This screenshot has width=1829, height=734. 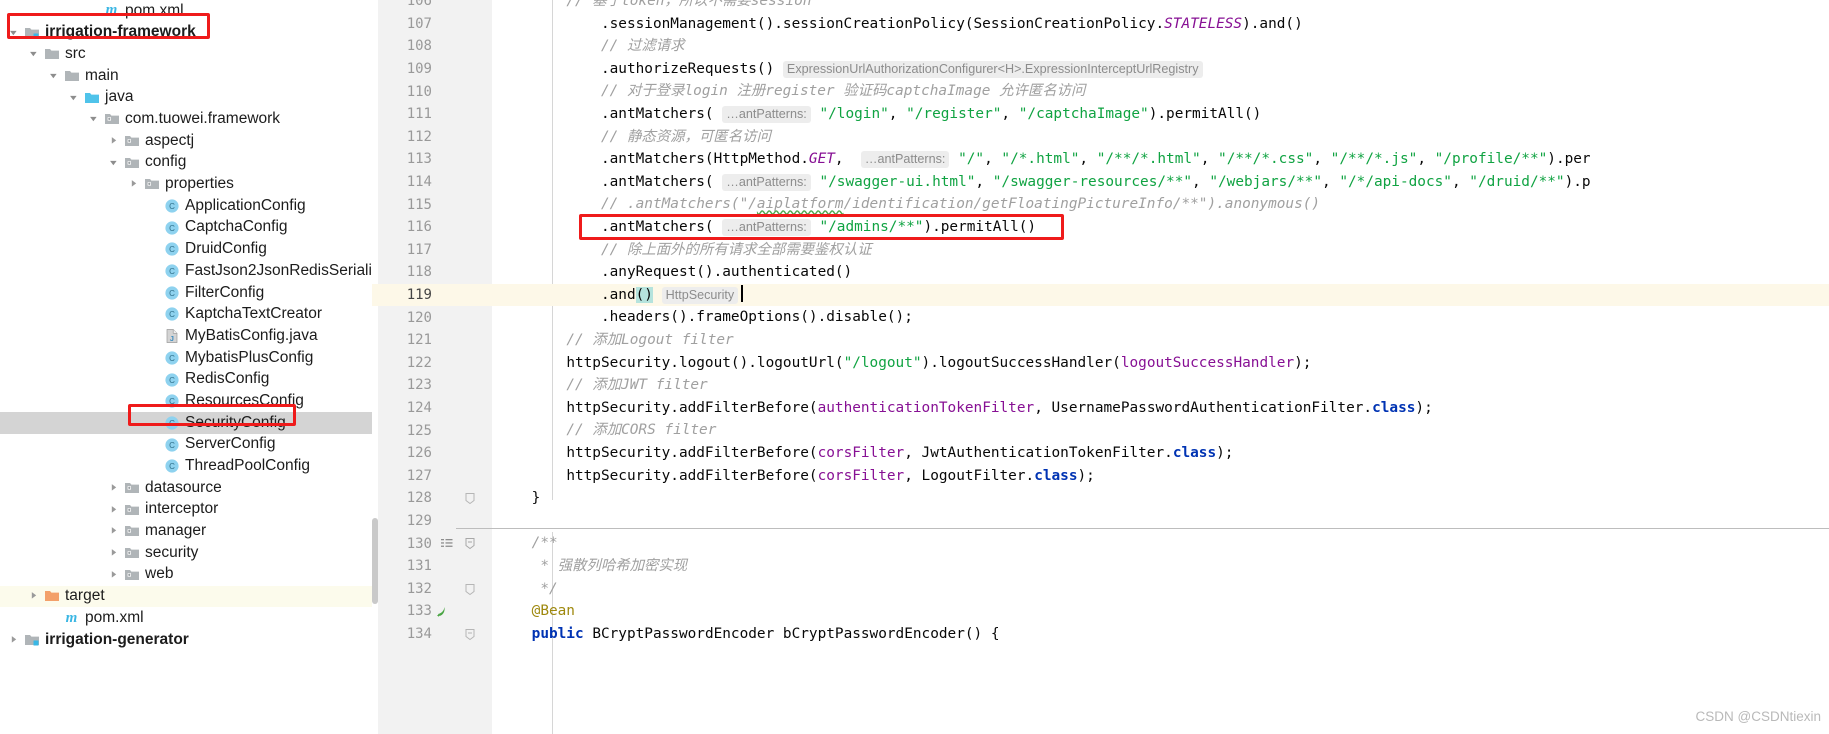 I want to click on code-text-cell: // 过滤请求, so click(x=1160, y=46).